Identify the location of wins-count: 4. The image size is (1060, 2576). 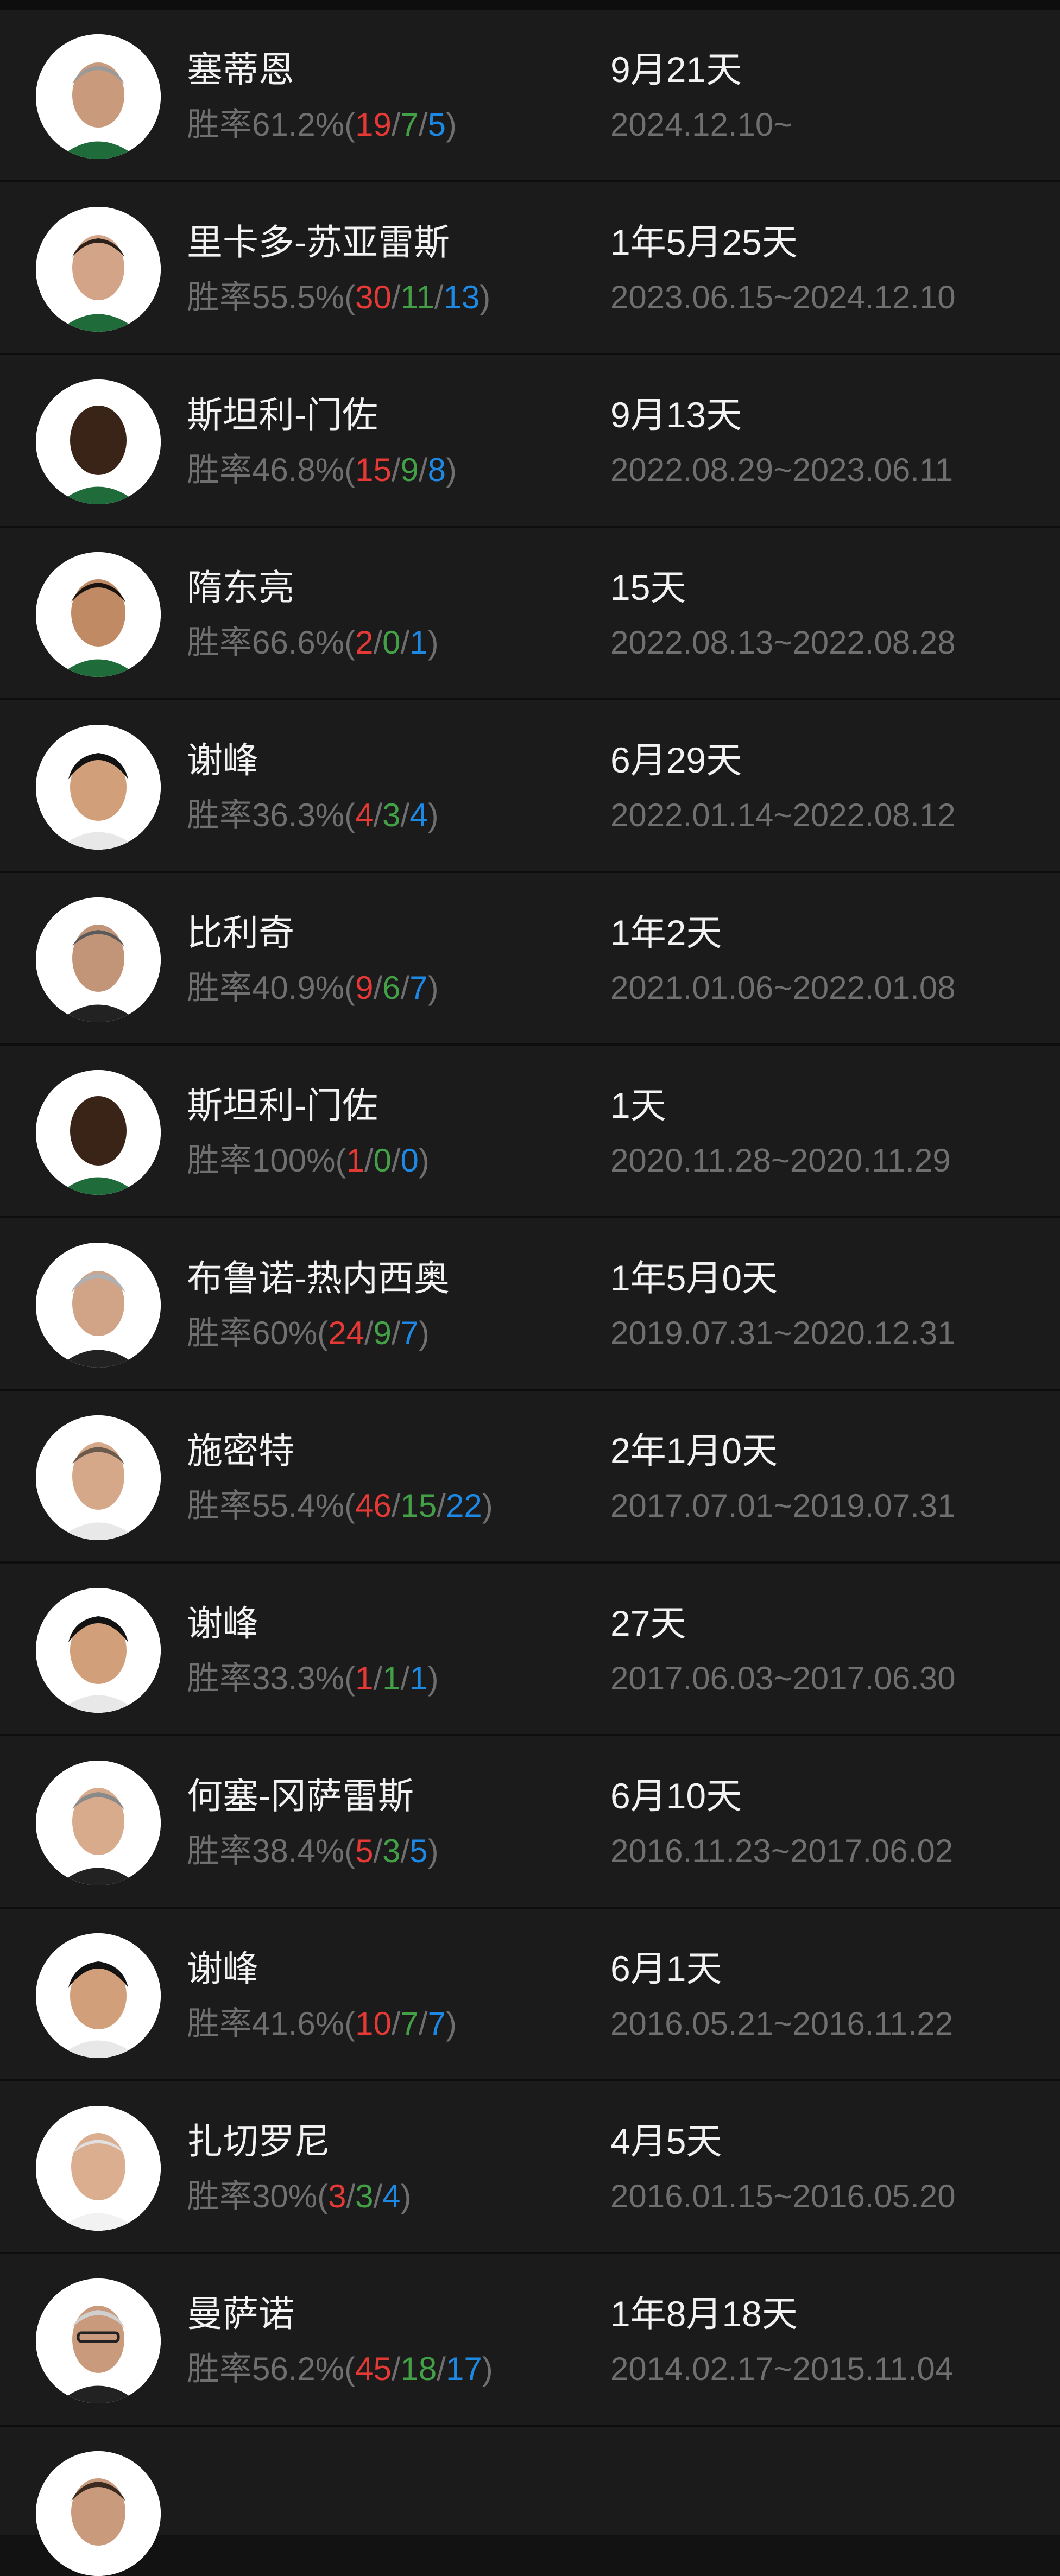
(365, 815).